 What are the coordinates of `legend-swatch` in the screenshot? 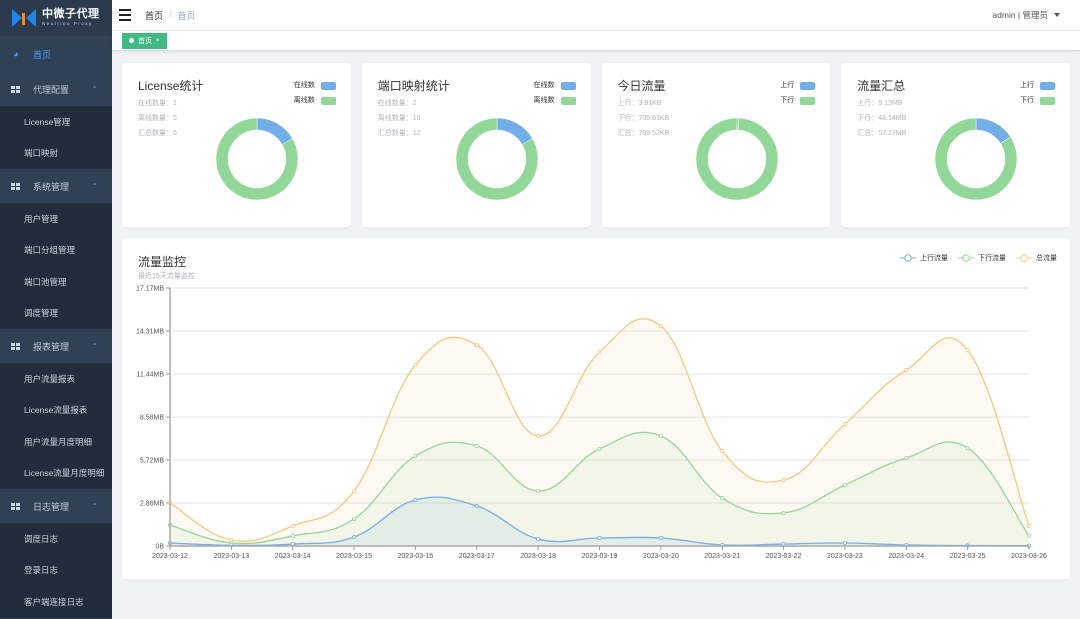 It's located at (568, 85).